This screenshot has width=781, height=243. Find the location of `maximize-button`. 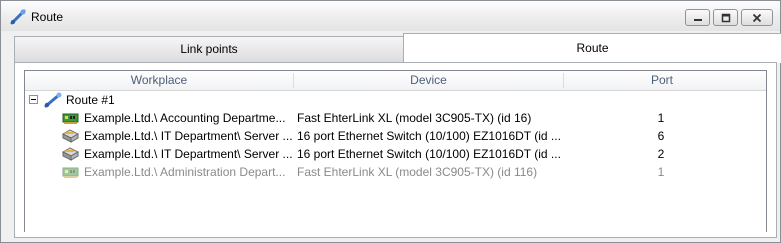

maximize-button is located at coordinates (725, 17).